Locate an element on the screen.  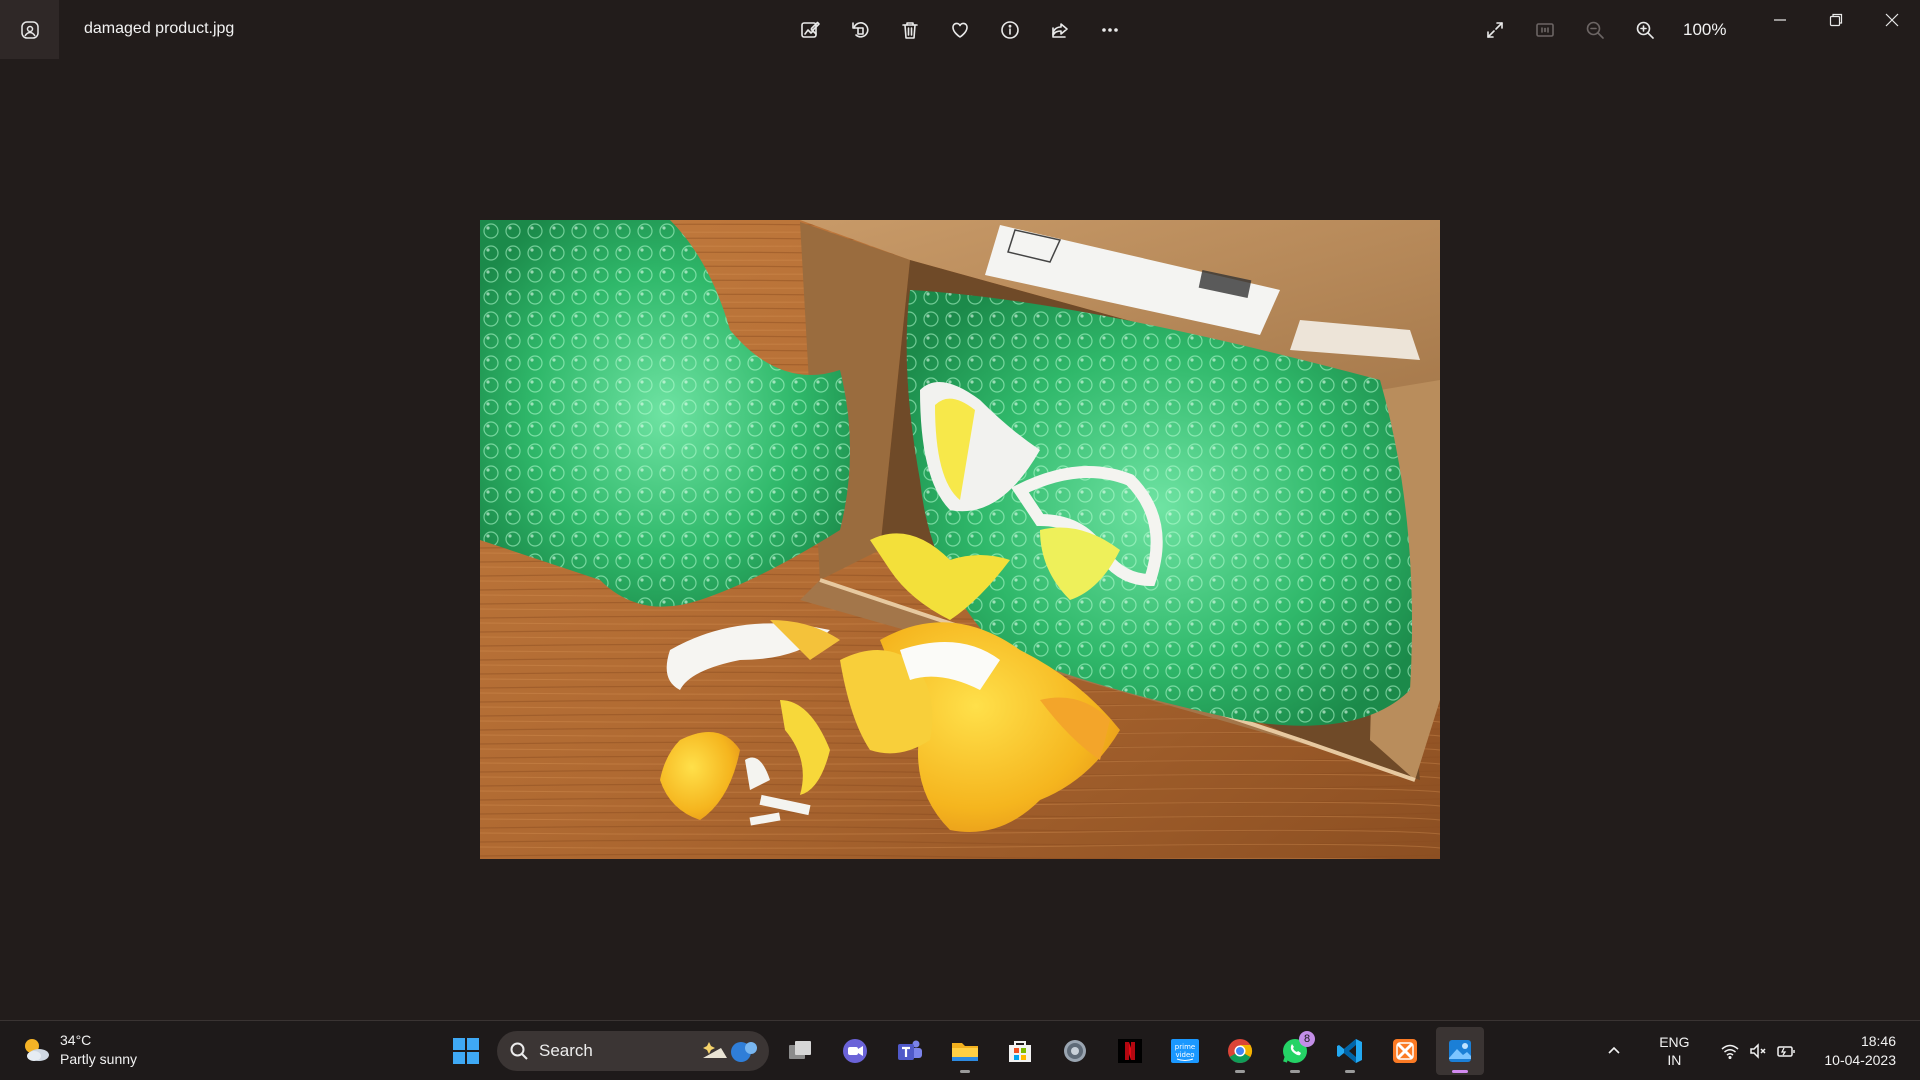
restore-icon is located at coordinates (1836, 20).